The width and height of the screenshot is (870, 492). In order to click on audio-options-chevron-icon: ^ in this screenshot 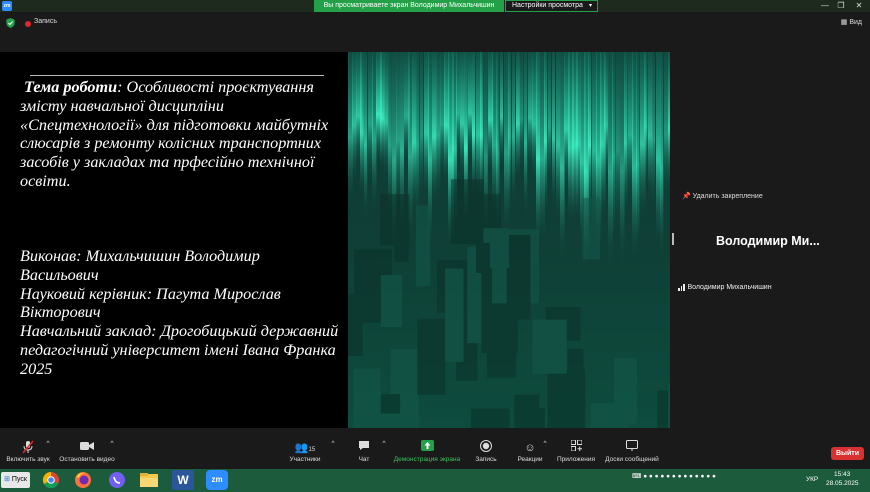, I will do `click(48, 454)`.